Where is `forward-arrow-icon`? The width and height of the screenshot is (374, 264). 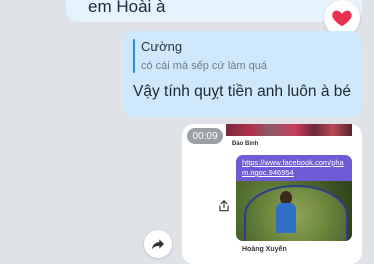
forward-arrow-icon is located at coordinates (158, 244).